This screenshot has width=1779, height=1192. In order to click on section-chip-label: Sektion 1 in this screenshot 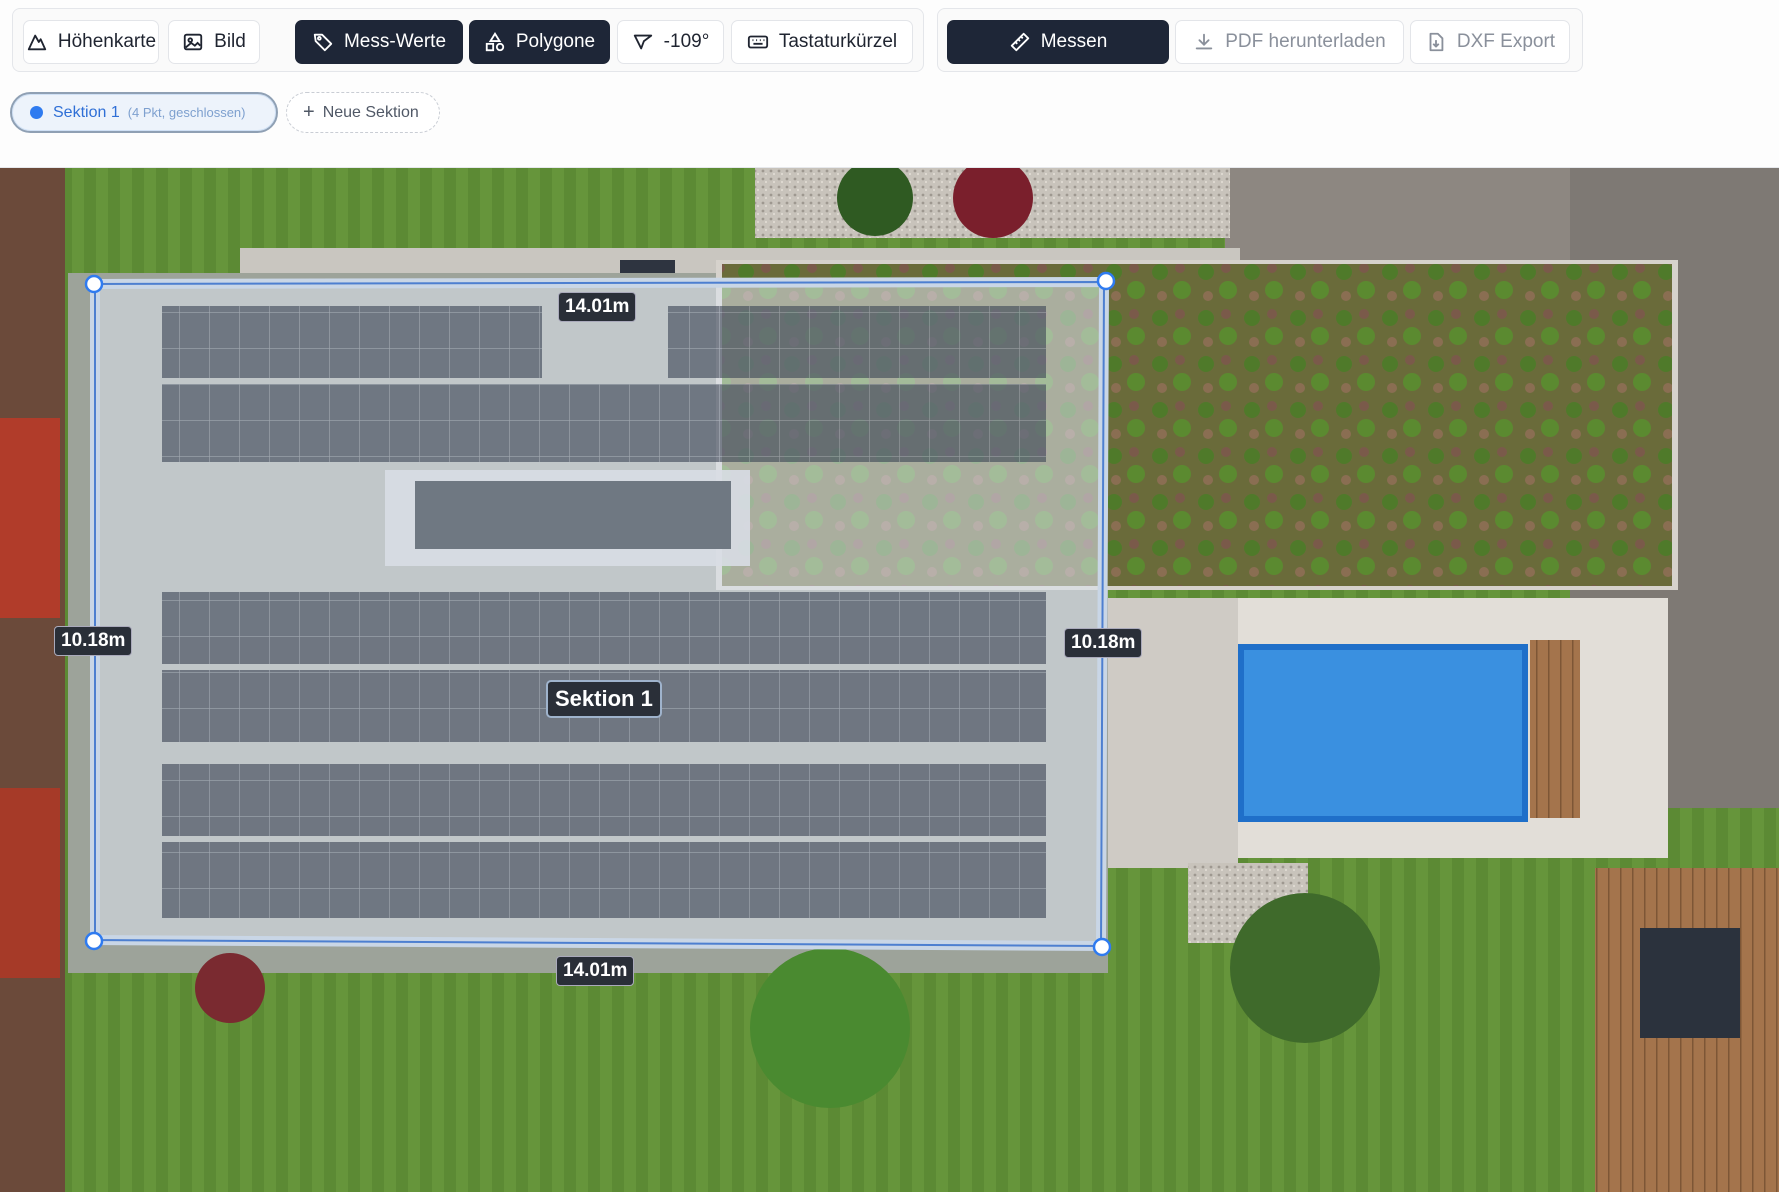, I will do `click(86, 112)`.